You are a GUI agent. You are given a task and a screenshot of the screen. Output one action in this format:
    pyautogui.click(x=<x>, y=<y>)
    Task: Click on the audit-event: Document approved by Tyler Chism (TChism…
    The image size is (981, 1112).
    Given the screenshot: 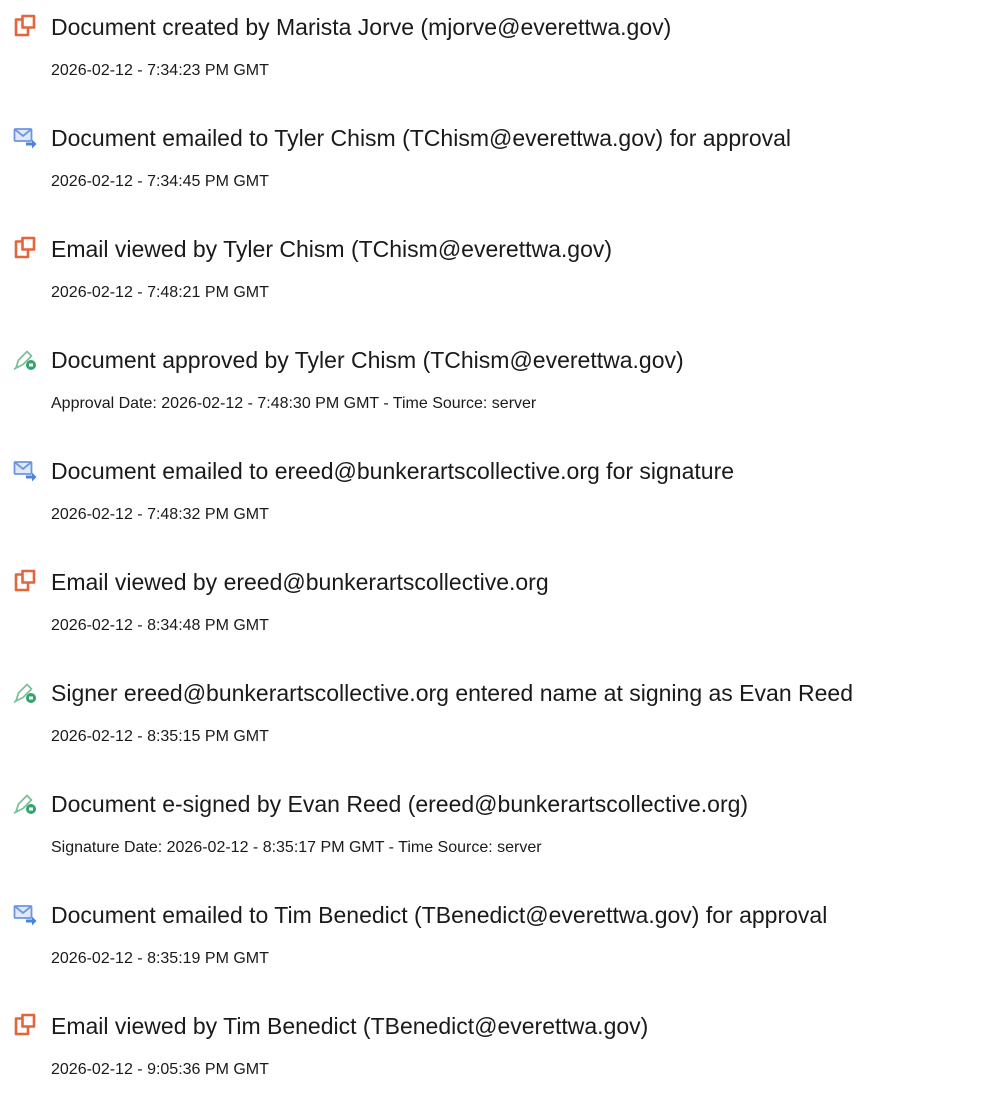 What is the action you would take?
    pyautogui.click(x=490, y=386)
    